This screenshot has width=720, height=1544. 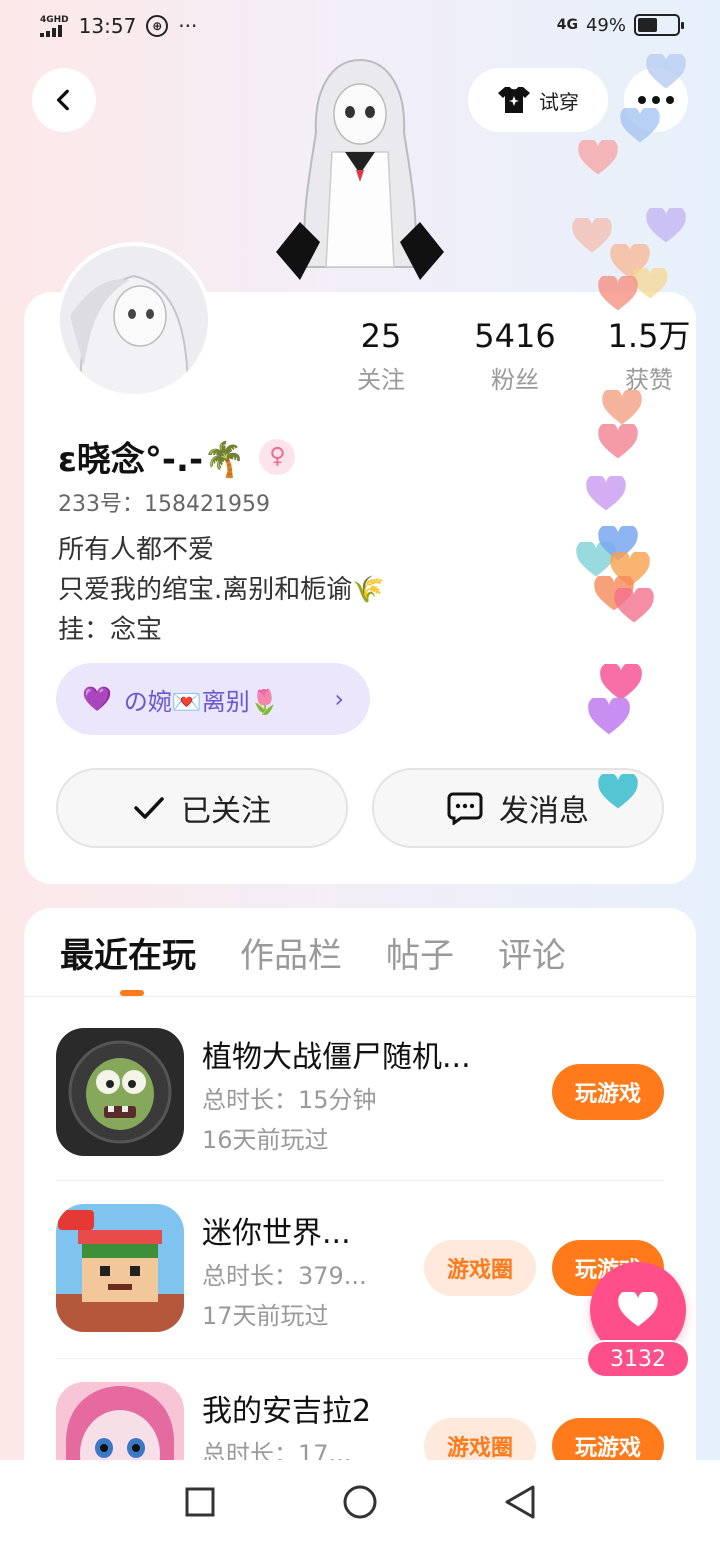 I want to click on stat-likes: 1.5万 获赞, so click(x=649, y=354).